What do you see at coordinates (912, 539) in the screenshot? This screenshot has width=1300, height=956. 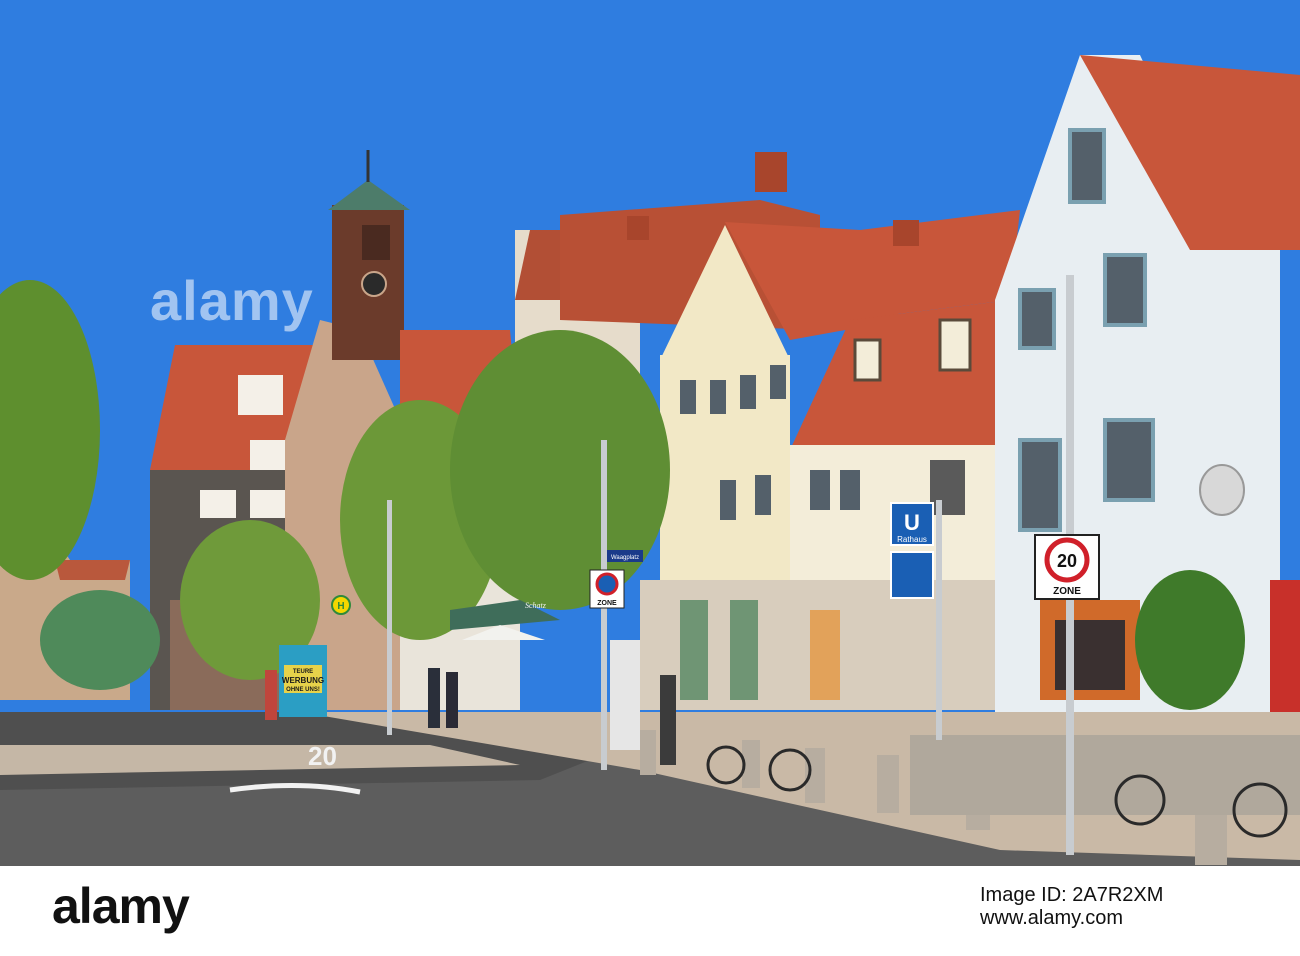 I see `ubahn-station: Rathaus` at bounding box center [912, 539].